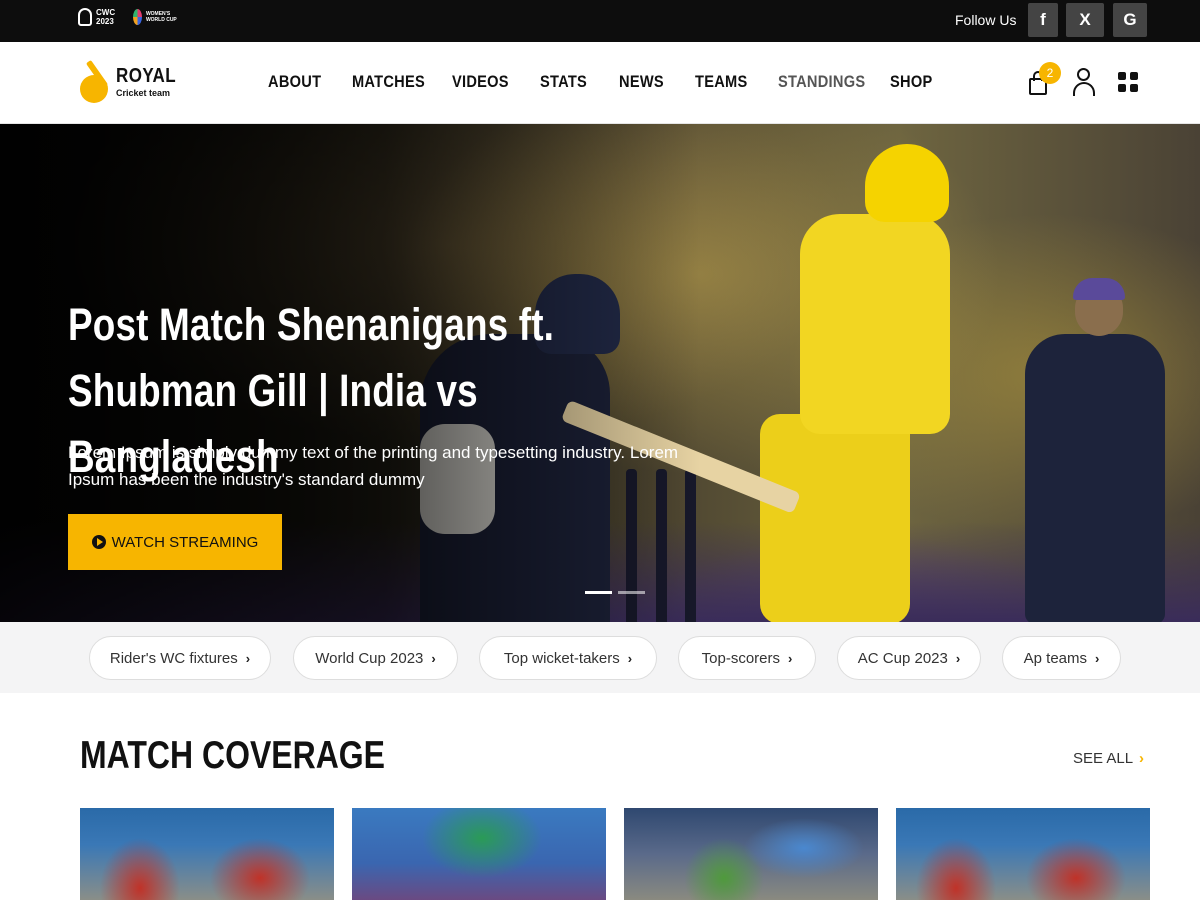 The height and width of the screenshot is (900, 1200). Describe the element at coordinates (98, 542) in the screenshot. I see `play-icon` at that location.